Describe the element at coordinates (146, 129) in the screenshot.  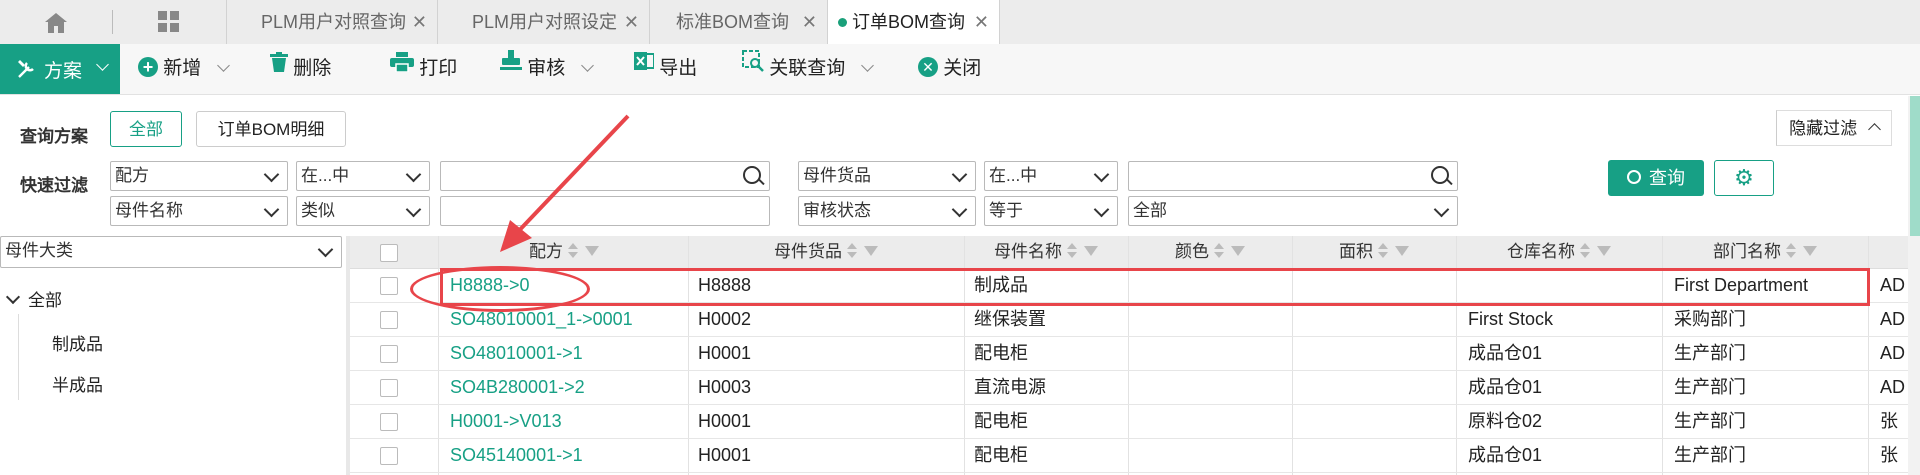
I see `scheme-all-button: 全部` at that location.